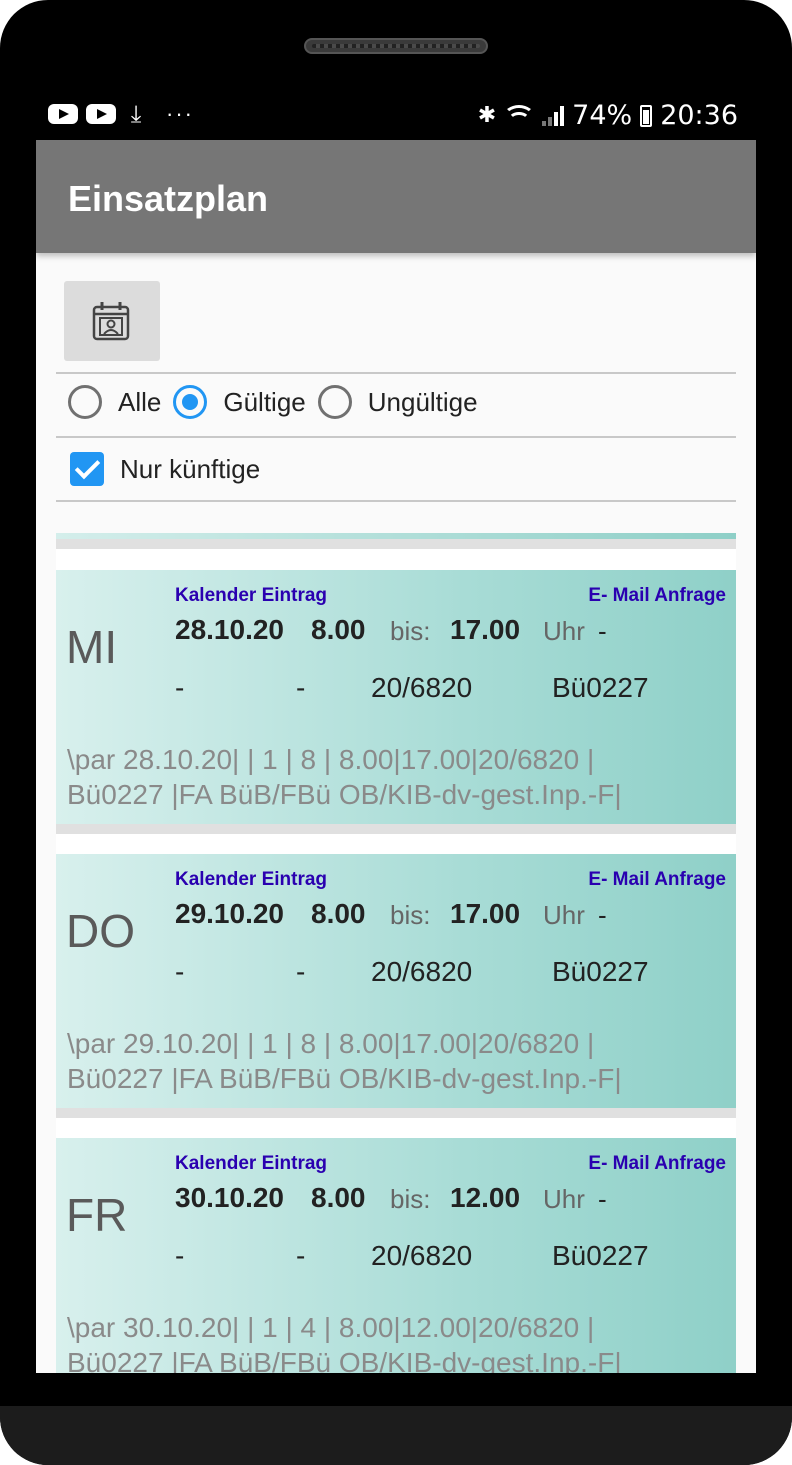  What do you see at coordinates (229, 1197) in the screenshot?
I see `entry-date: 30.10.20` at bounding box center [229, 1197].